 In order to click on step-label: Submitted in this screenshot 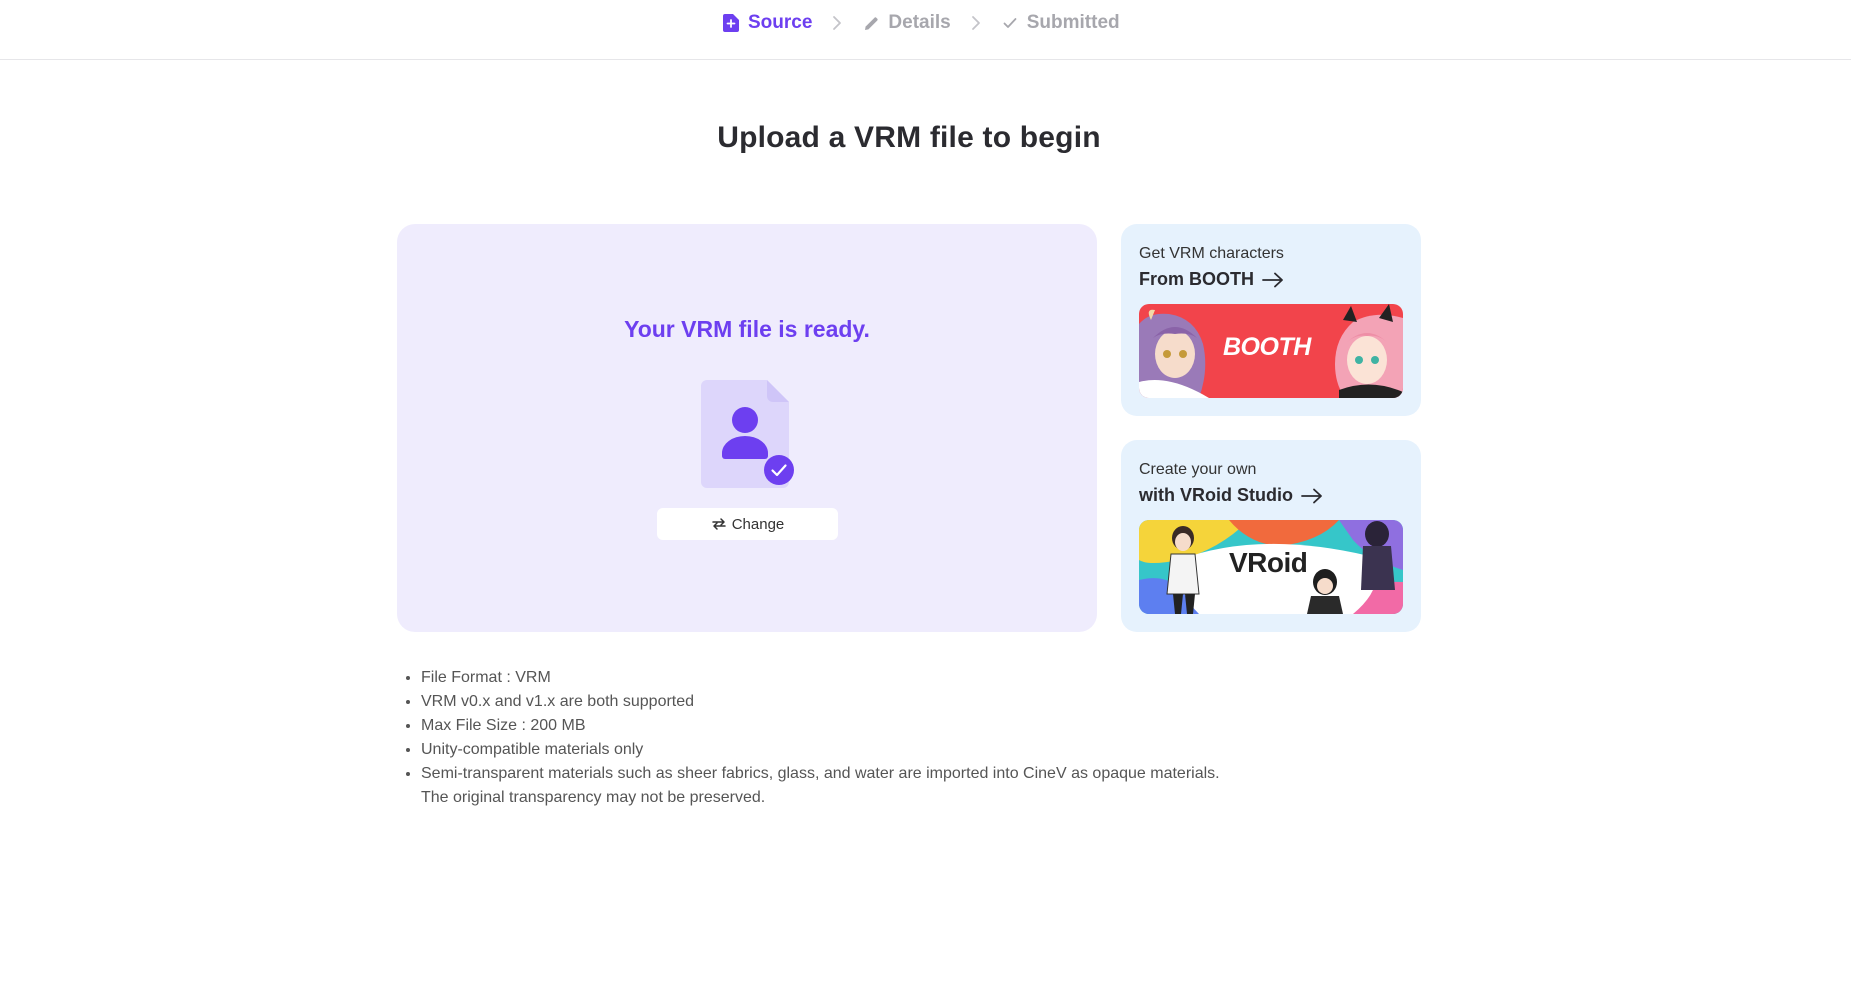, I will do `click(1073, 22)`.